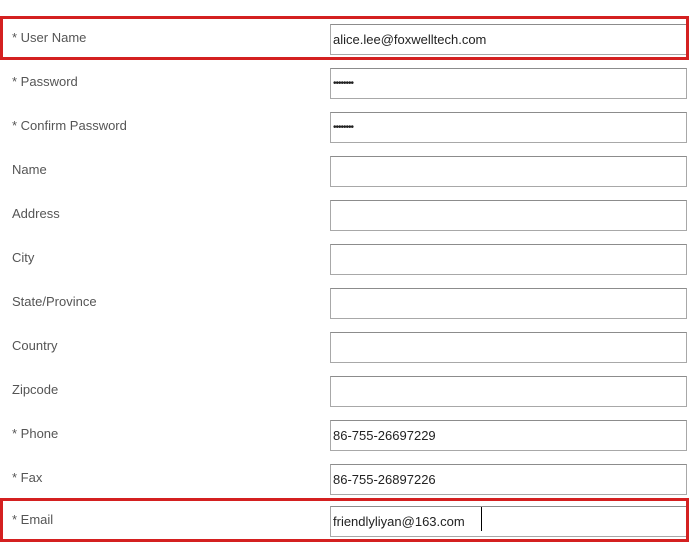 This screenshot has height=542, width=691. I want to click on address-input, so click(508, 215).